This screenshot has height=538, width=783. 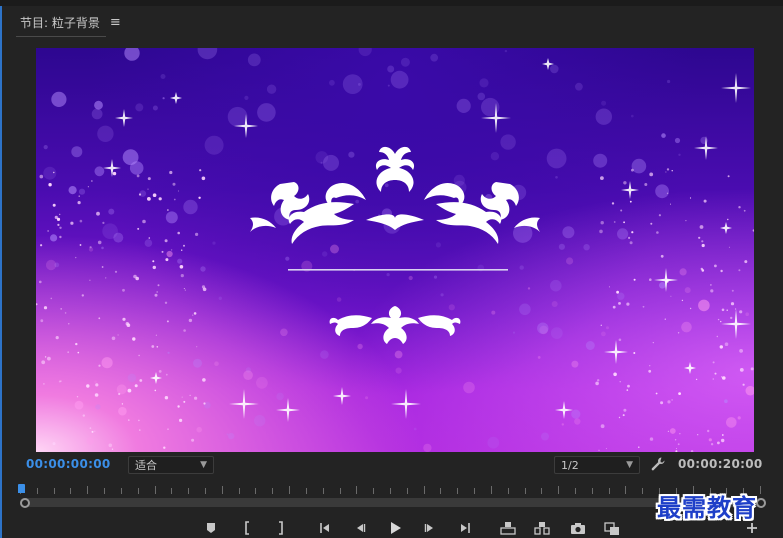 I want to click on step-back-icon, so click(x=361, y=528).